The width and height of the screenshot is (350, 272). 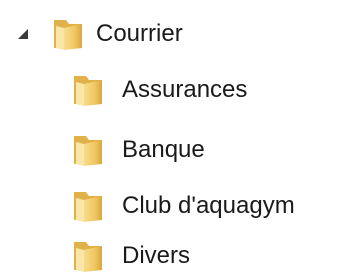 I want to click on folder-label: Club d'aquagym, so click(x=208, y=205).